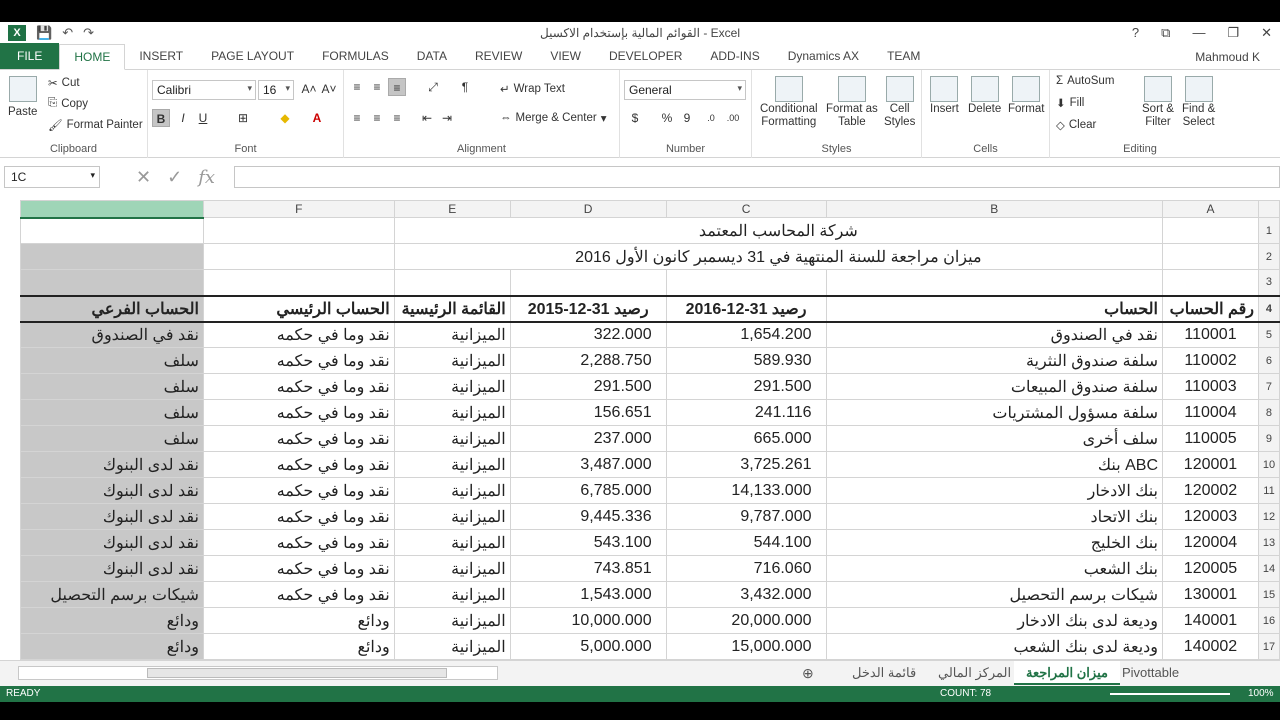 The image size is (1280, 720). I want to click on cancel-icon: ✕, so click(143, 177).